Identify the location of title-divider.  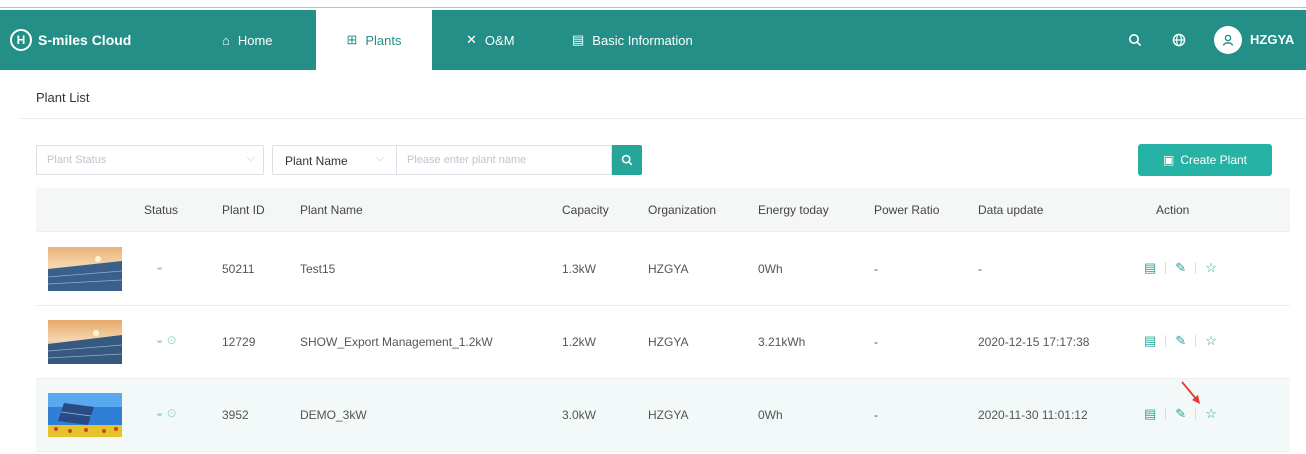
(663, 118).